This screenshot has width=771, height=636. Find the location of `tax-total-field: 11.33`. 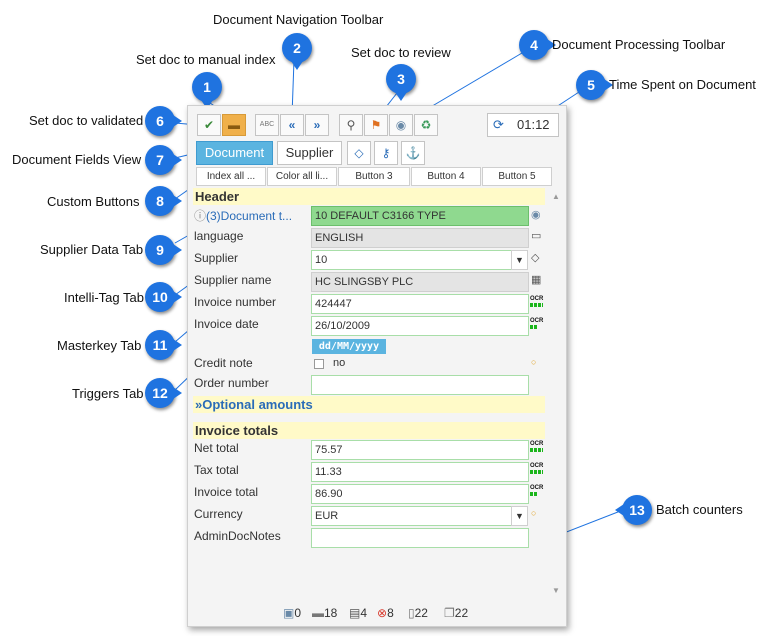

tax-total-field: 11.33 is located at coordinates (420, 472).